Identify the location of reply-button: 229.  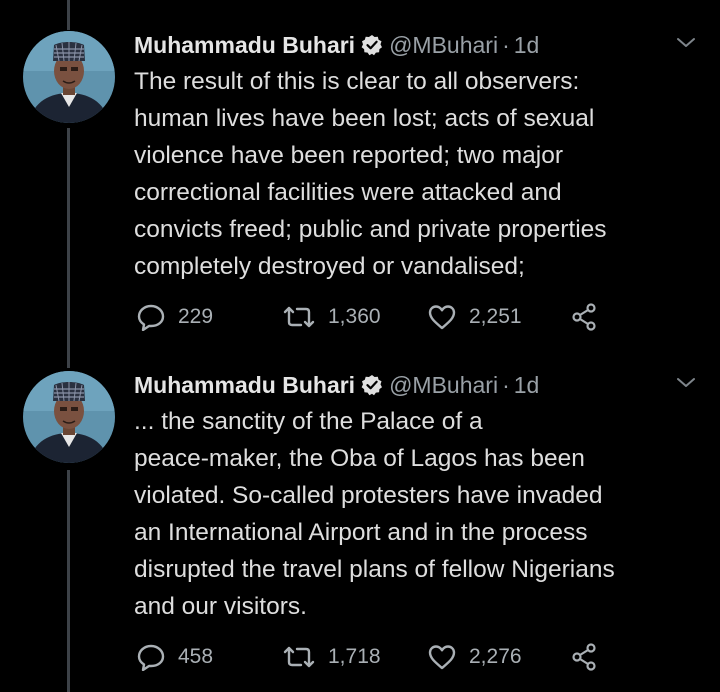
(174, 317).